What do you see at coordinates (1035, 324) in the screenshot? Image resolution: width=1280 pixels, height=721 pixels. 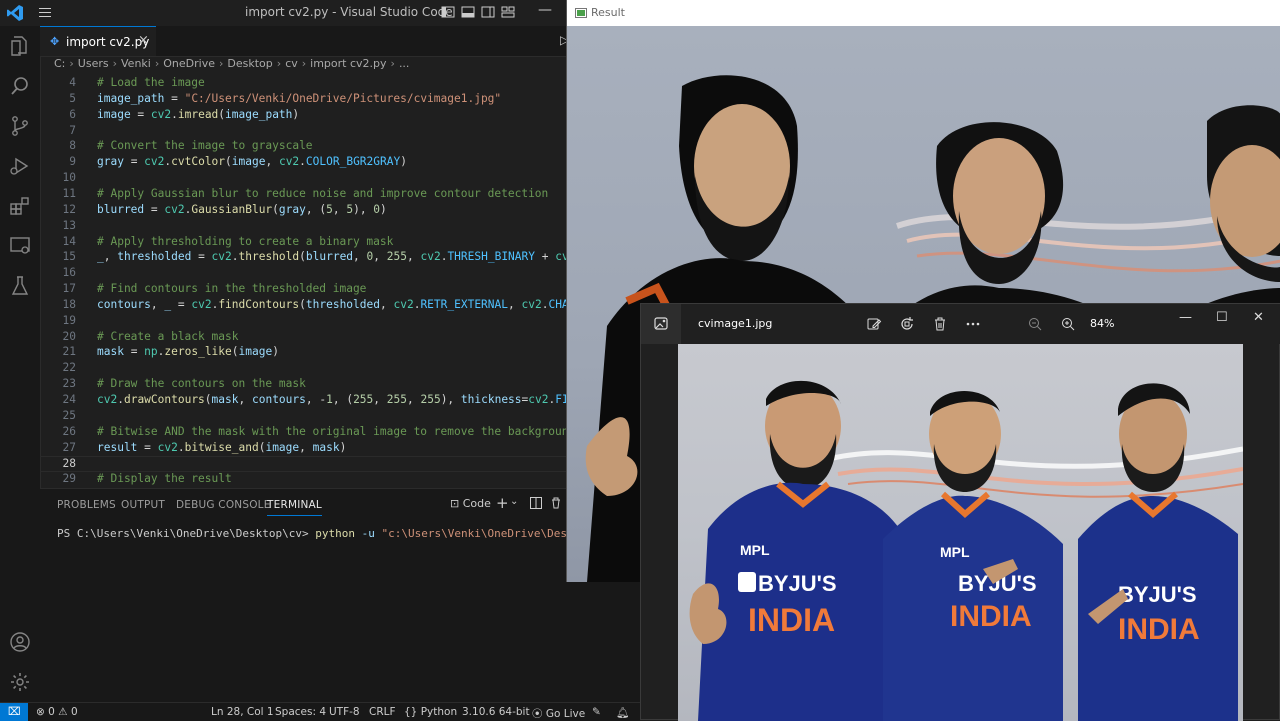 I see `zoom-out-icon` at bounding box center [1035, 324].